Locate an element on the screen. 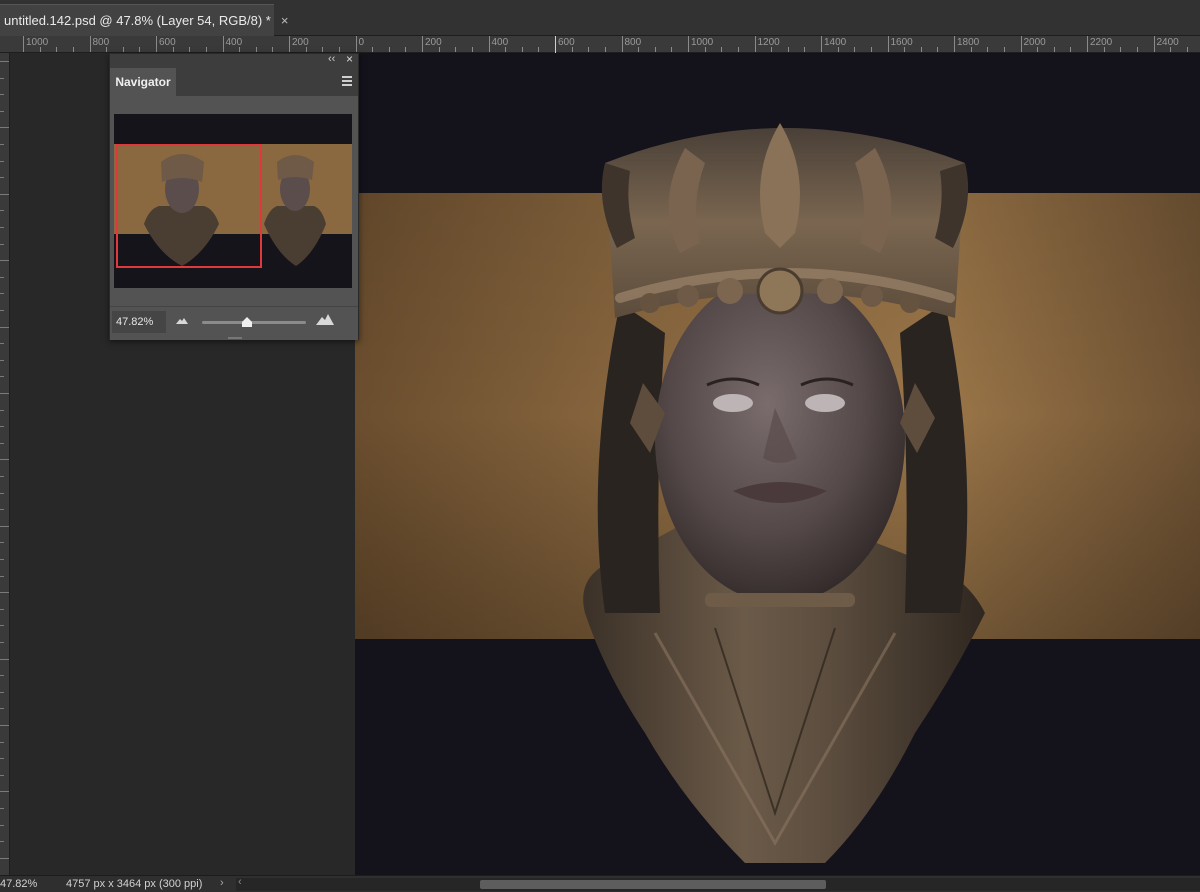 This screenshot has height=892, width=1200. close-tab-icon: × is located at coordinates (285, 20).